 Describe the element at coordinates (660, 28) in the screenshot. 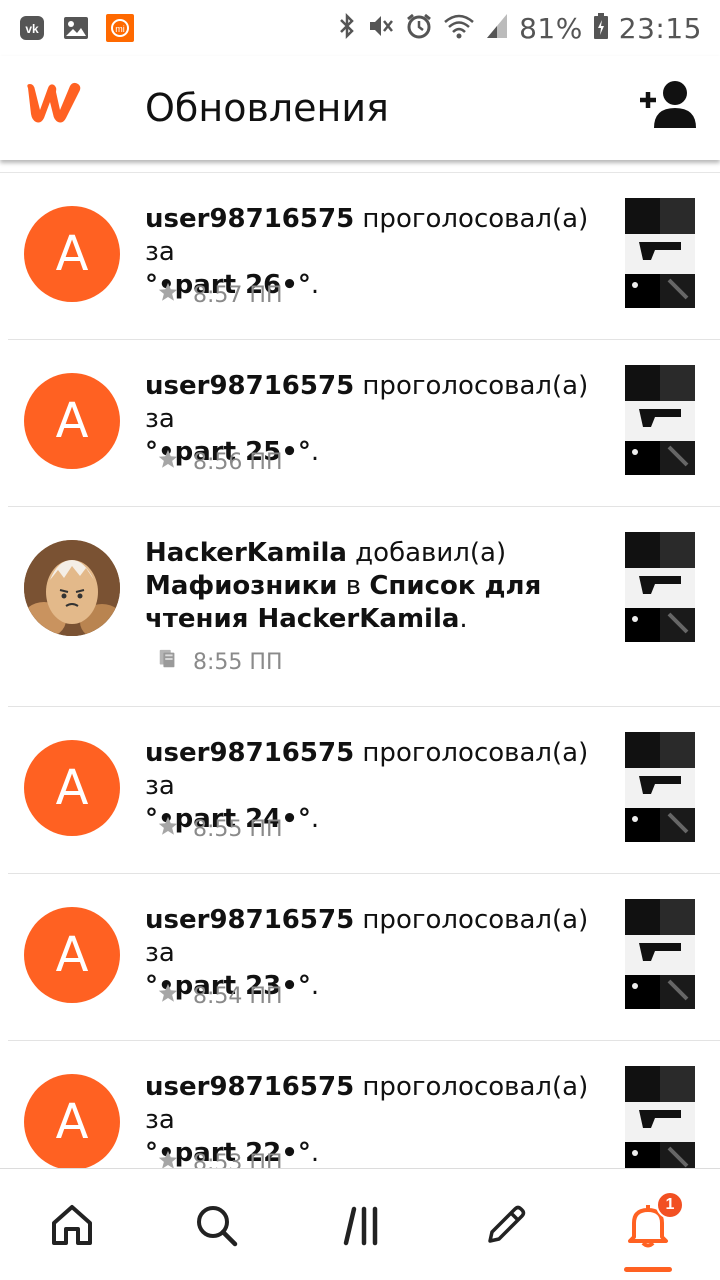

I see `clock: 23:15` at that location.